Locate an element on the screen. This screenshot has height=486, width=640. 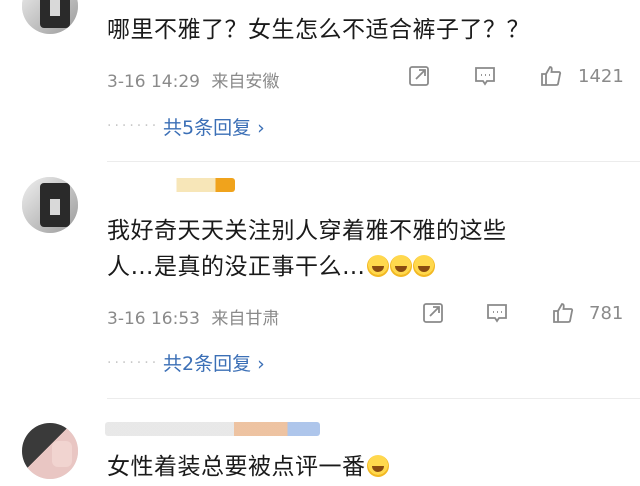
comment-location: 来自甘肃 is located at coordinates (245, 319).